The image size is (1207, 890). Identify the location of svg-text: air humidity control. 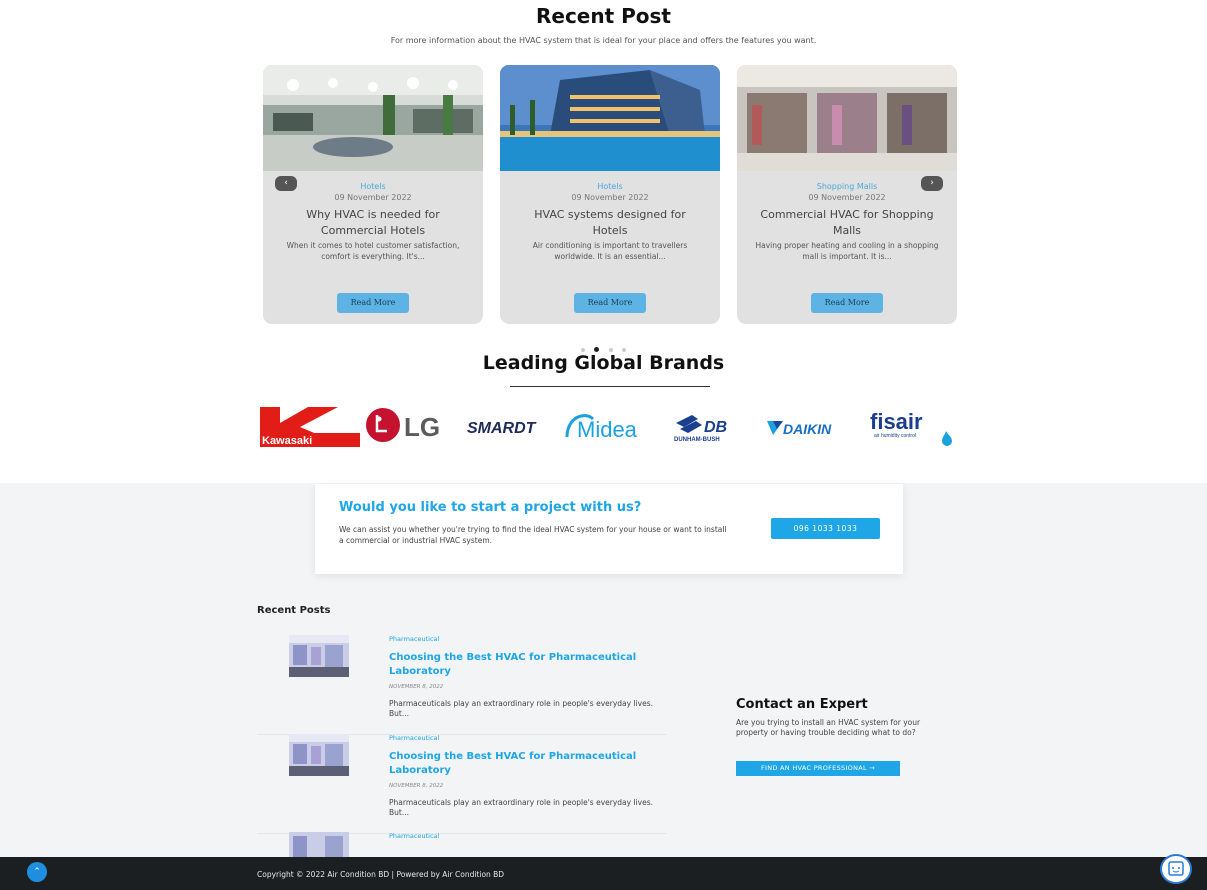
(895, 436).